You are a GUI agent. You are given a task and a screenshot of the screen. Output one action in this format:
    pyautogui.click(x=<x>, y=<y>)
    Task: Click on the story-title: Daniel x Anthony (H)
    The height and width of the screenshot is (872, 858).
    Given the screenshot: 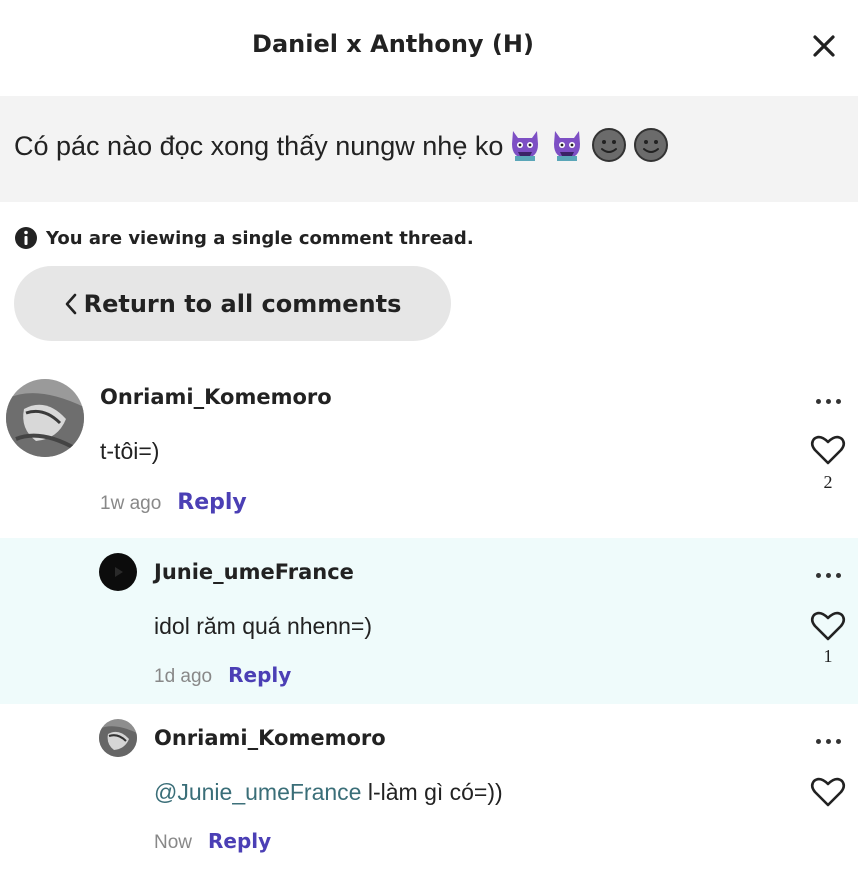 What is the action you would take?
    pyautogui.click(x=393, y=44)
    